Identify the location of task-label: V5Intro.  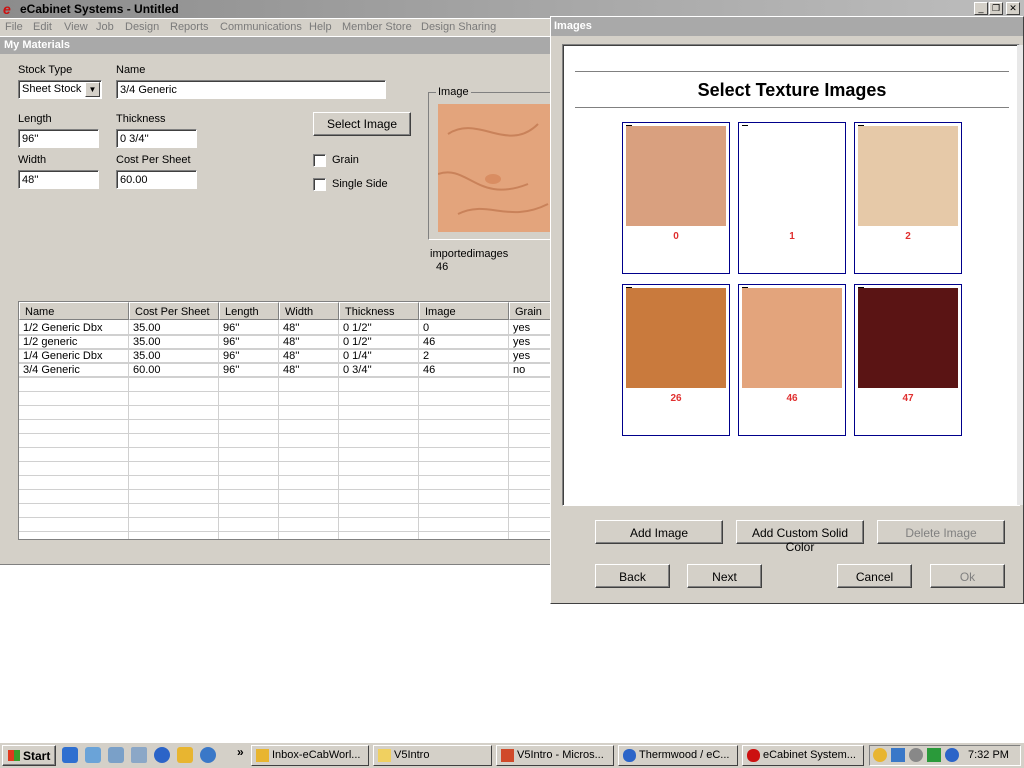
(412, 755).